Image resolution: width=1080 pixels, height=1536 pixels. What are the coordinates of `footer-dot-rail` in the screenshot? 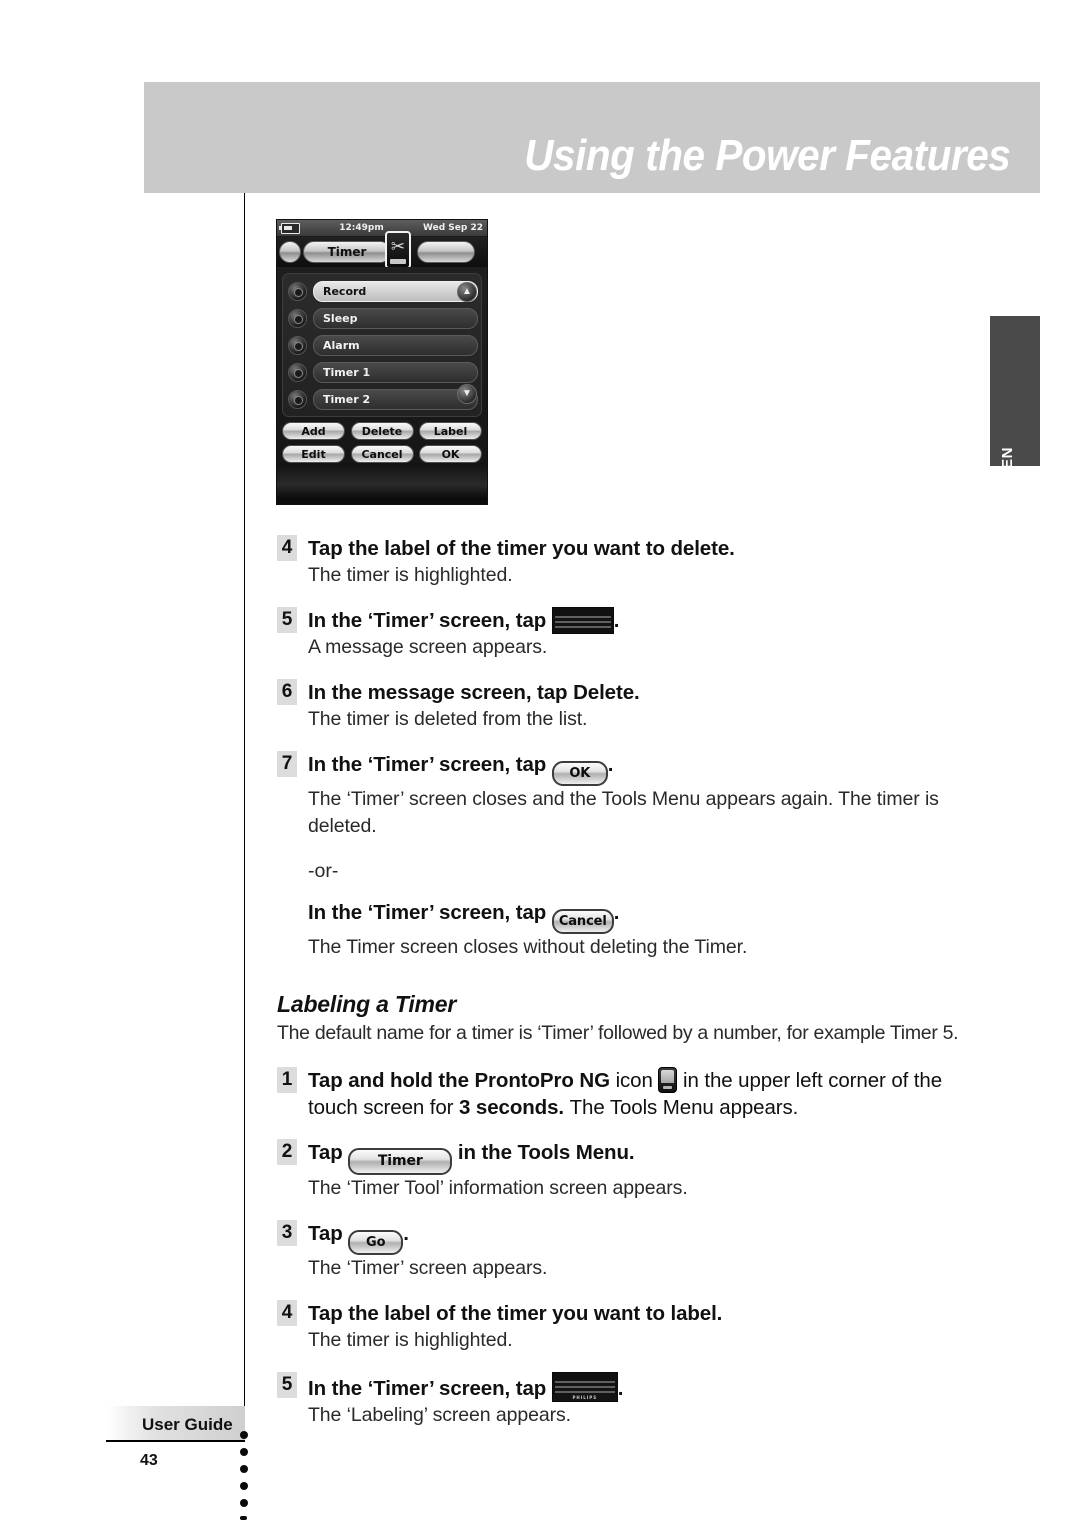 It's located at (244, 1483).